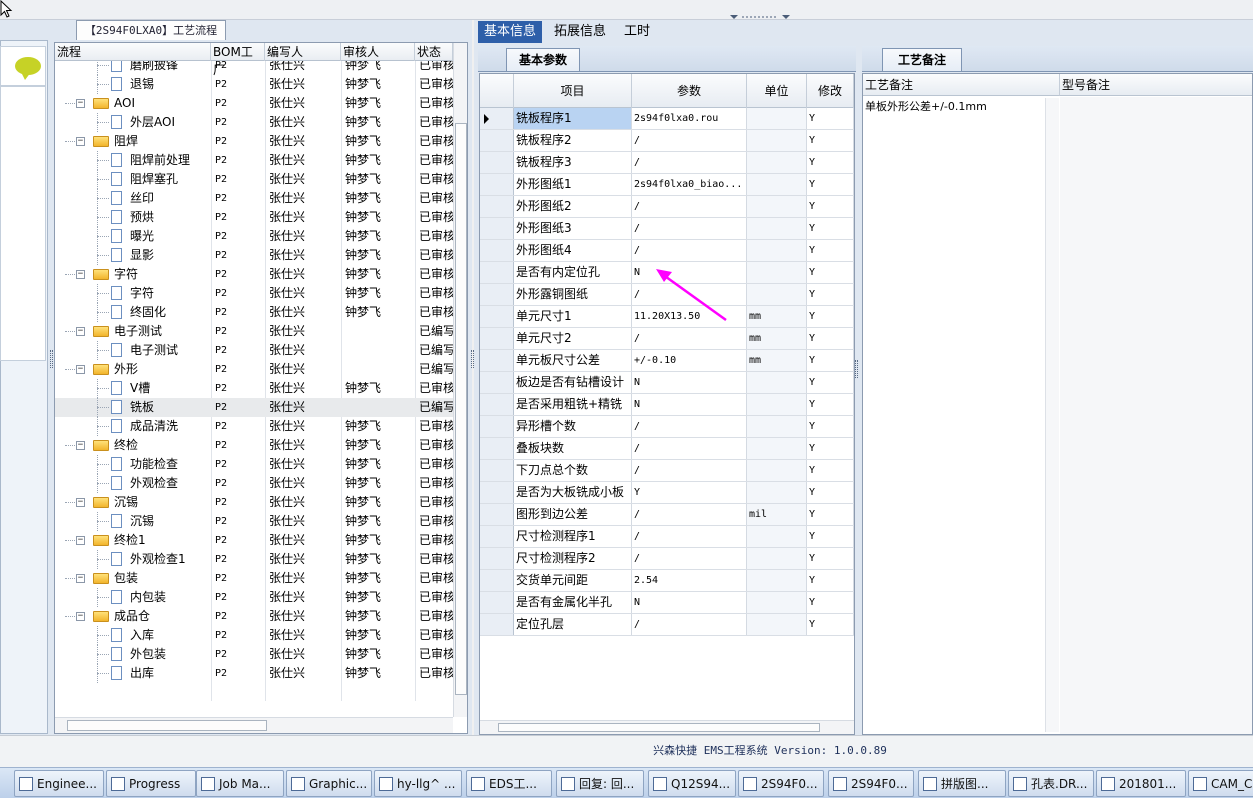  What do you see at coordinates (167, 725) in the screenshot?
I see `tree-hscroll-thumb` at bounding box center [167, 725].